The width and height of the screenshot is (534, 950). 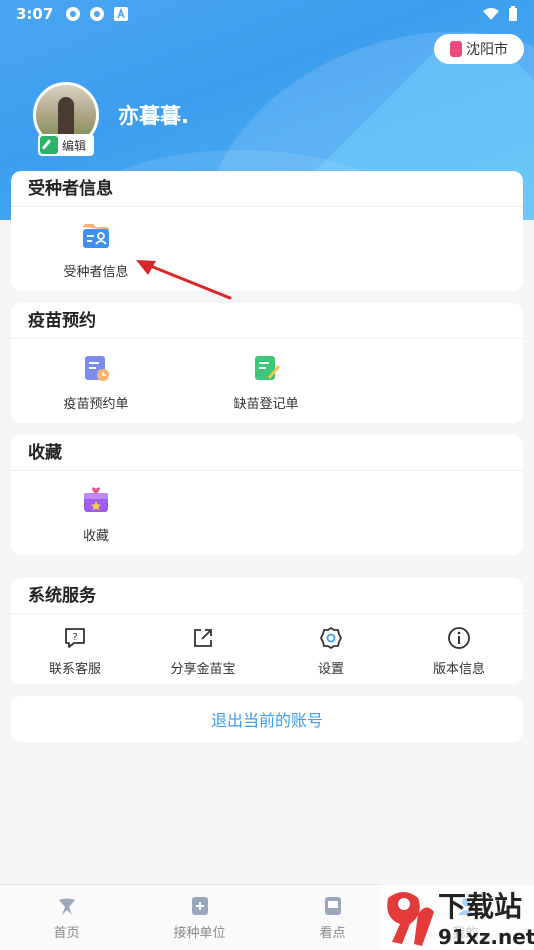 What do you see at coordinates (330, 669) in the screenshot?
I see `item-label: 设置` at bounding box center [330, 669].